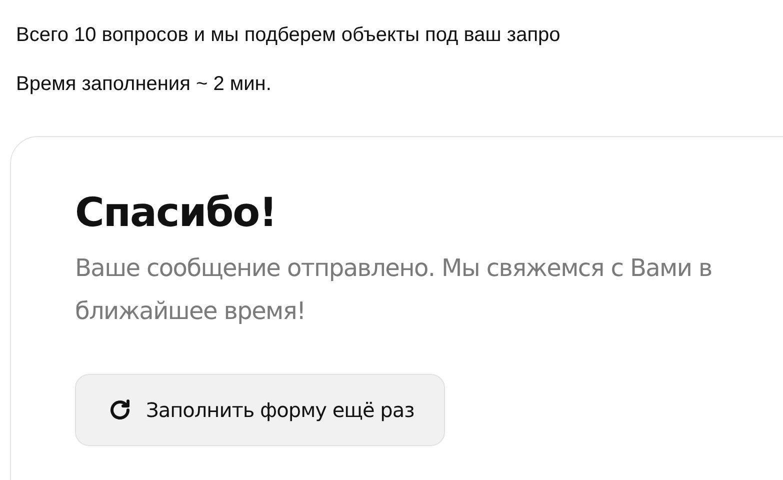 The width and height of the screenshot is (783, 480). I want to click on card-title: Спасибо!, so click(176, 213).